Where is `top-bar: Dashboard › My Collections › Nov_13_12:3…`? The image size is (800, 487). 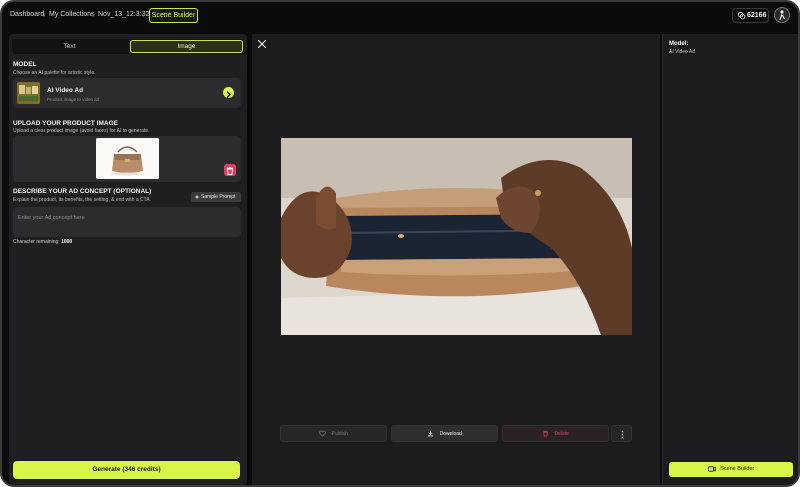
top-bar: Dashboard › My Collections › Nov_13_12:3… is located at coordinates (400, 17).